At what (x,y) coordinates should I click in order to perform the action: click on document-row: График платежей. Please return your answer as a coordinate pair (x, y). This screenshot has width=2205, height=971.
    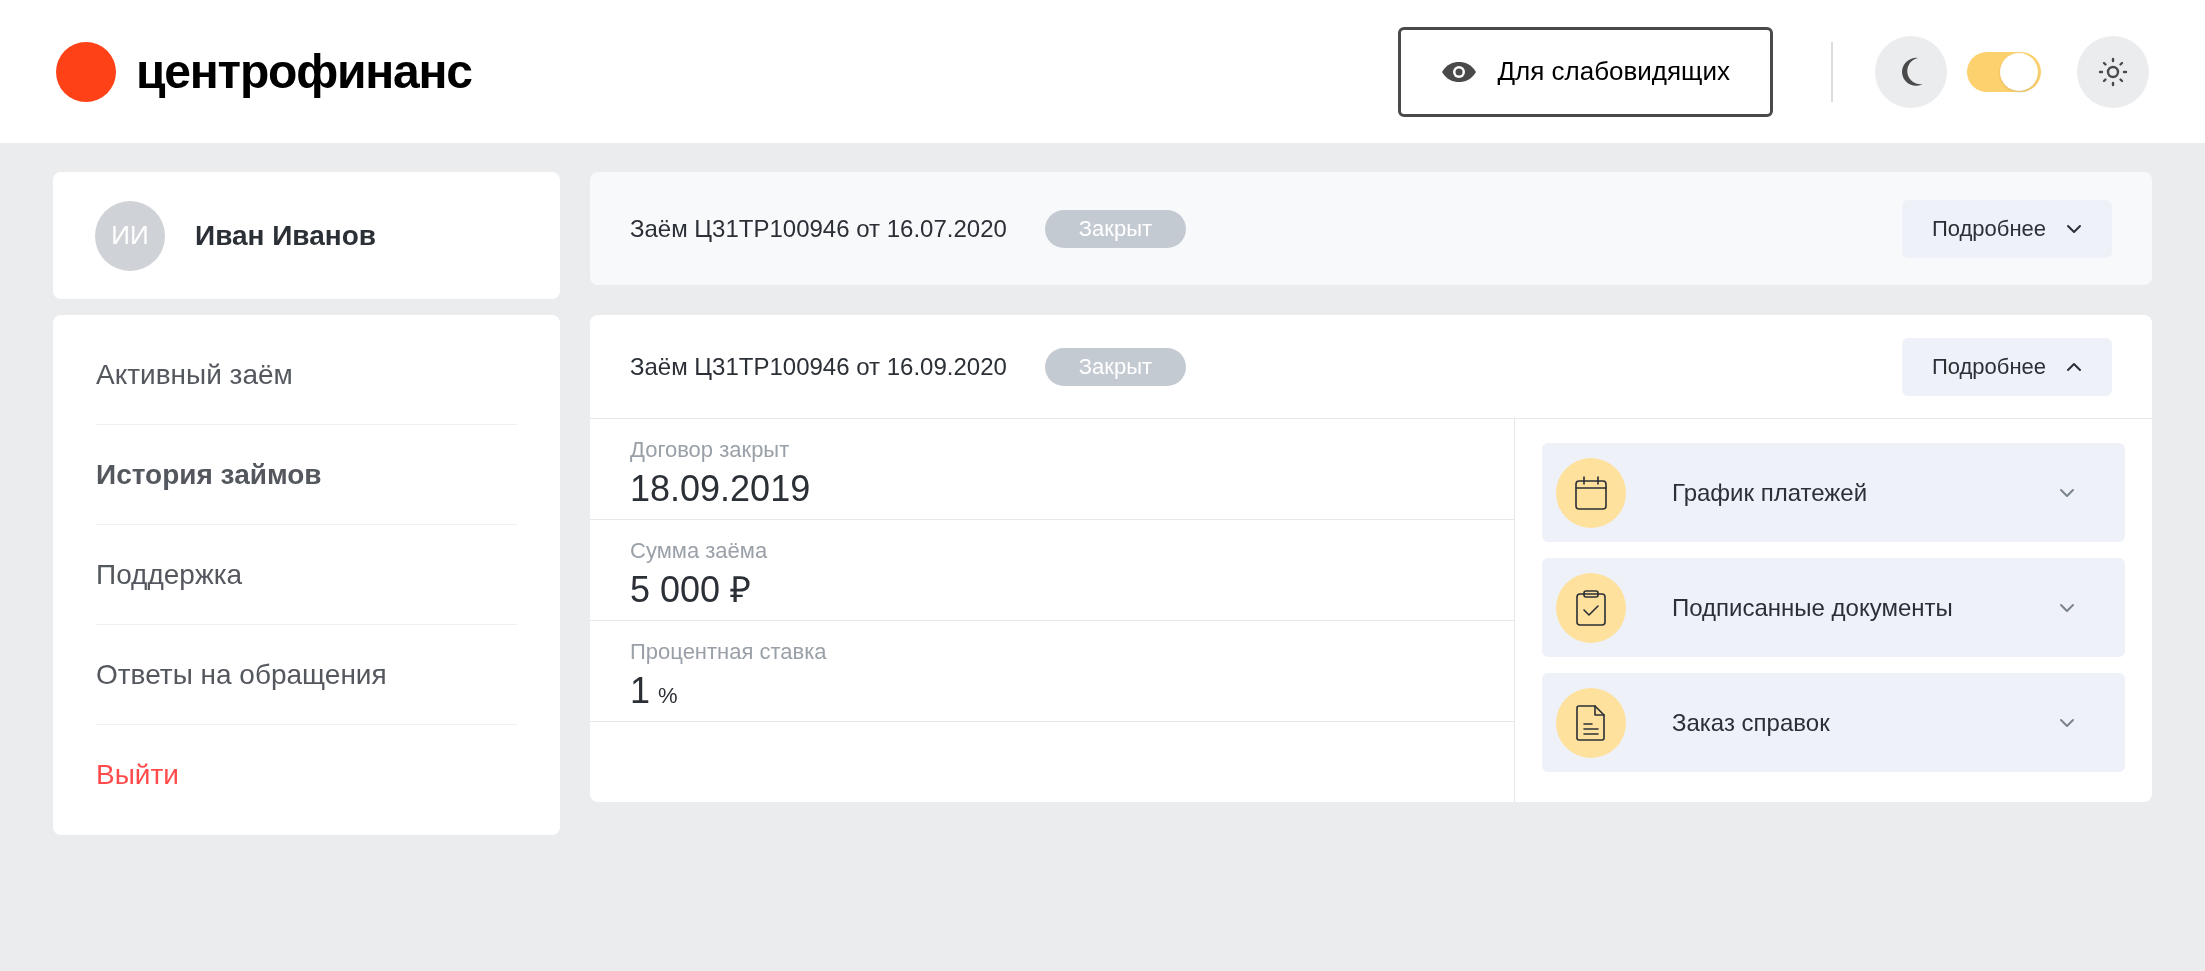
    Looking at the image, I should click on (1833, 492).